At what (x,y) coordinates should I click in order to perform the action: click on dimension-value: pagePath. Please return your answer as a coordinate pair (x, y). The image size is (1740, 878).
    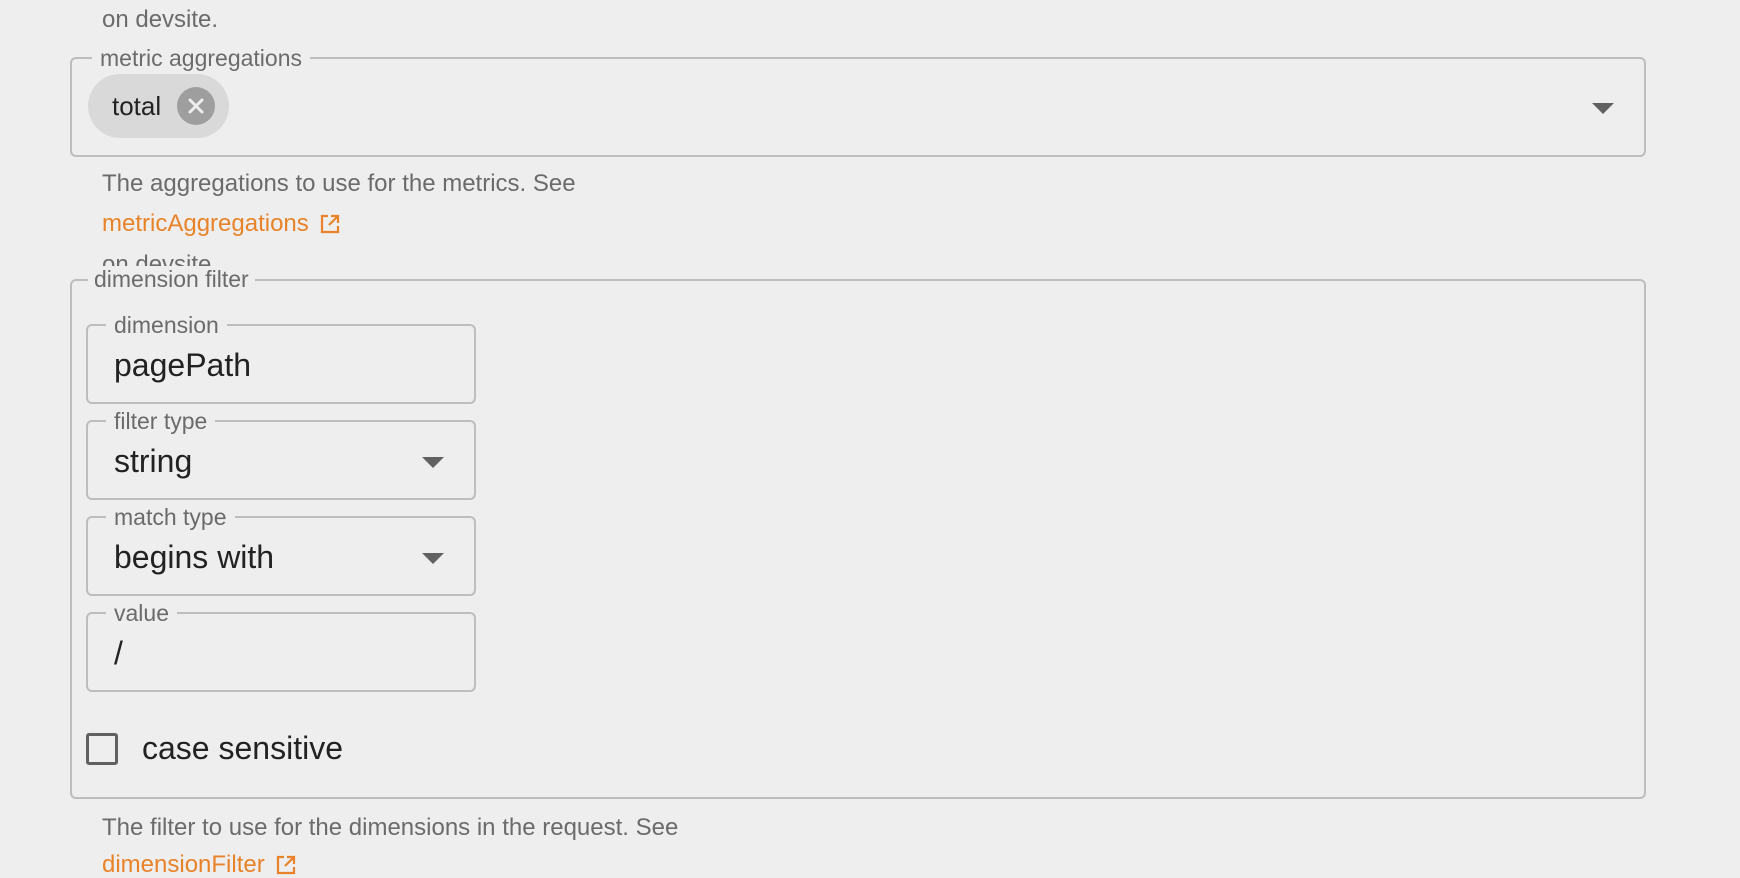
    Looking at the image, I should click on (183, 365).